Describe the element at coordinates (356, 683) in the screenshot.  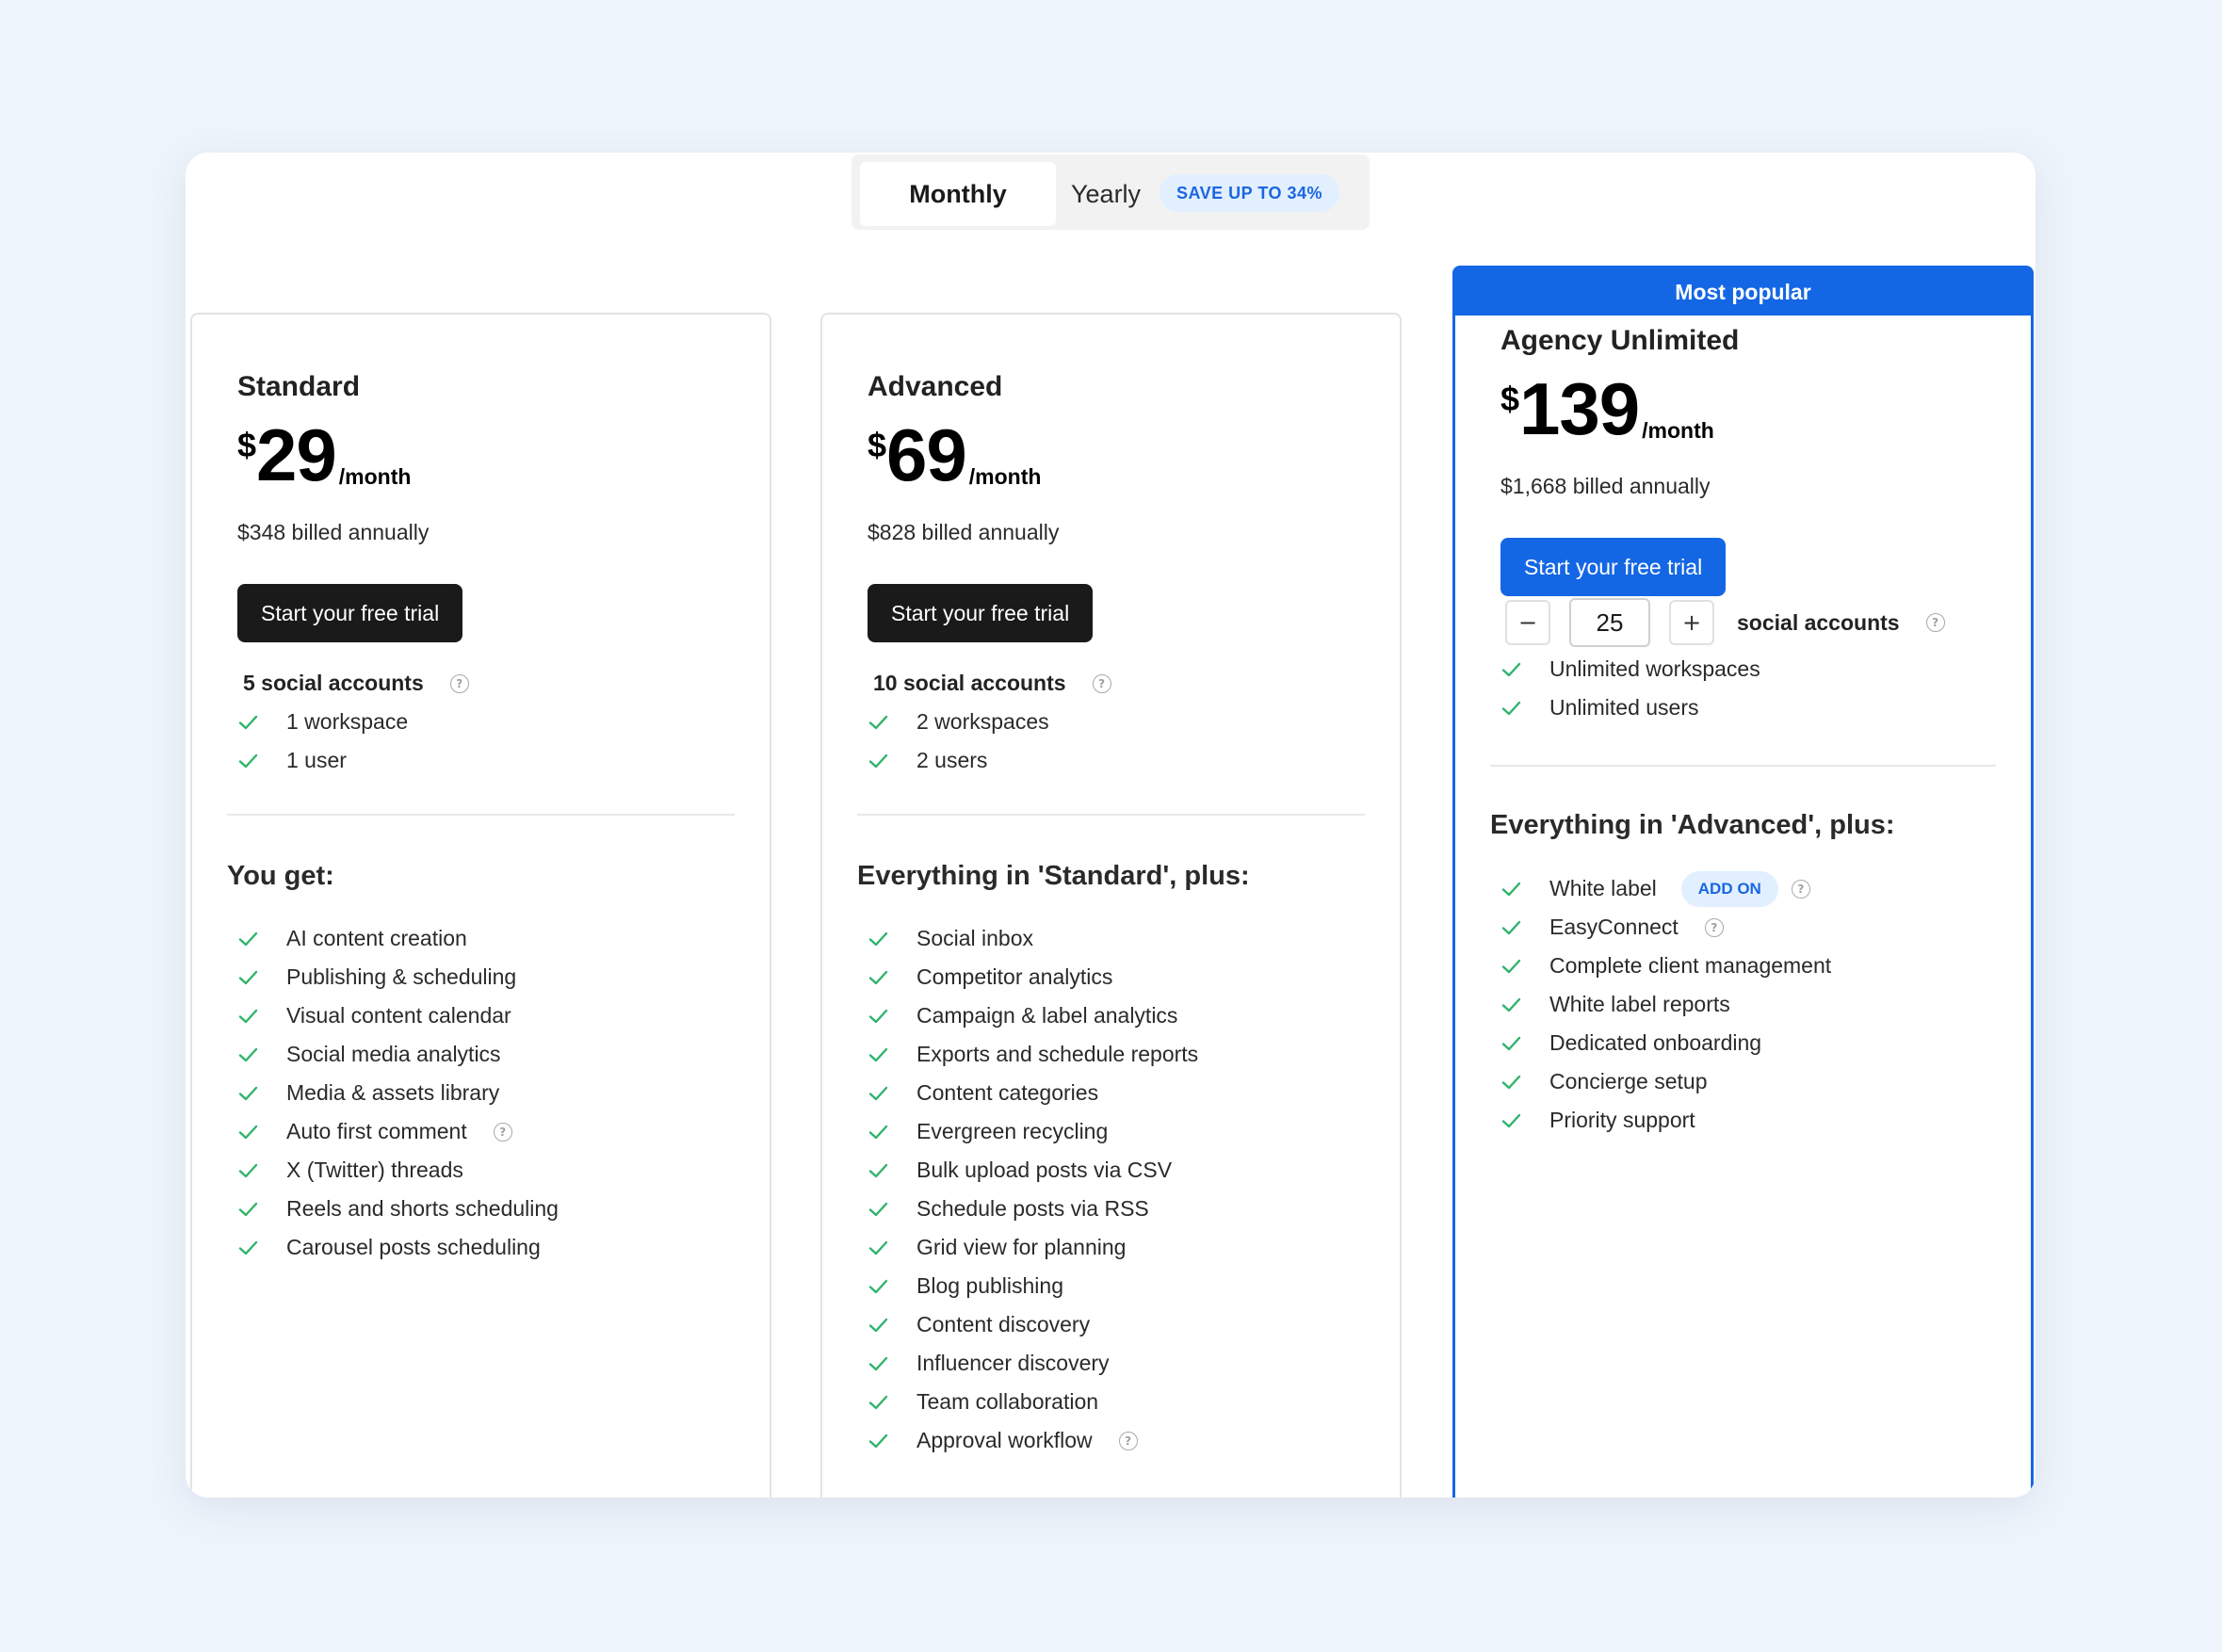
I see `social-accounts-count: 5 social accounts ?` at that location.